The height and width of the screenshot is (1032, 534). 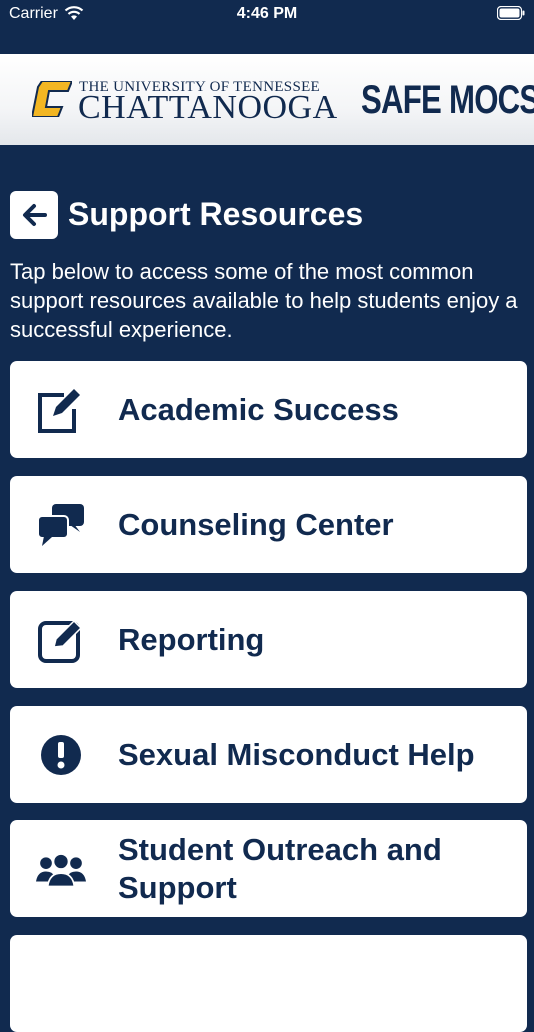 I want to click on arrow-left-icon, so click(x=35, y=215).